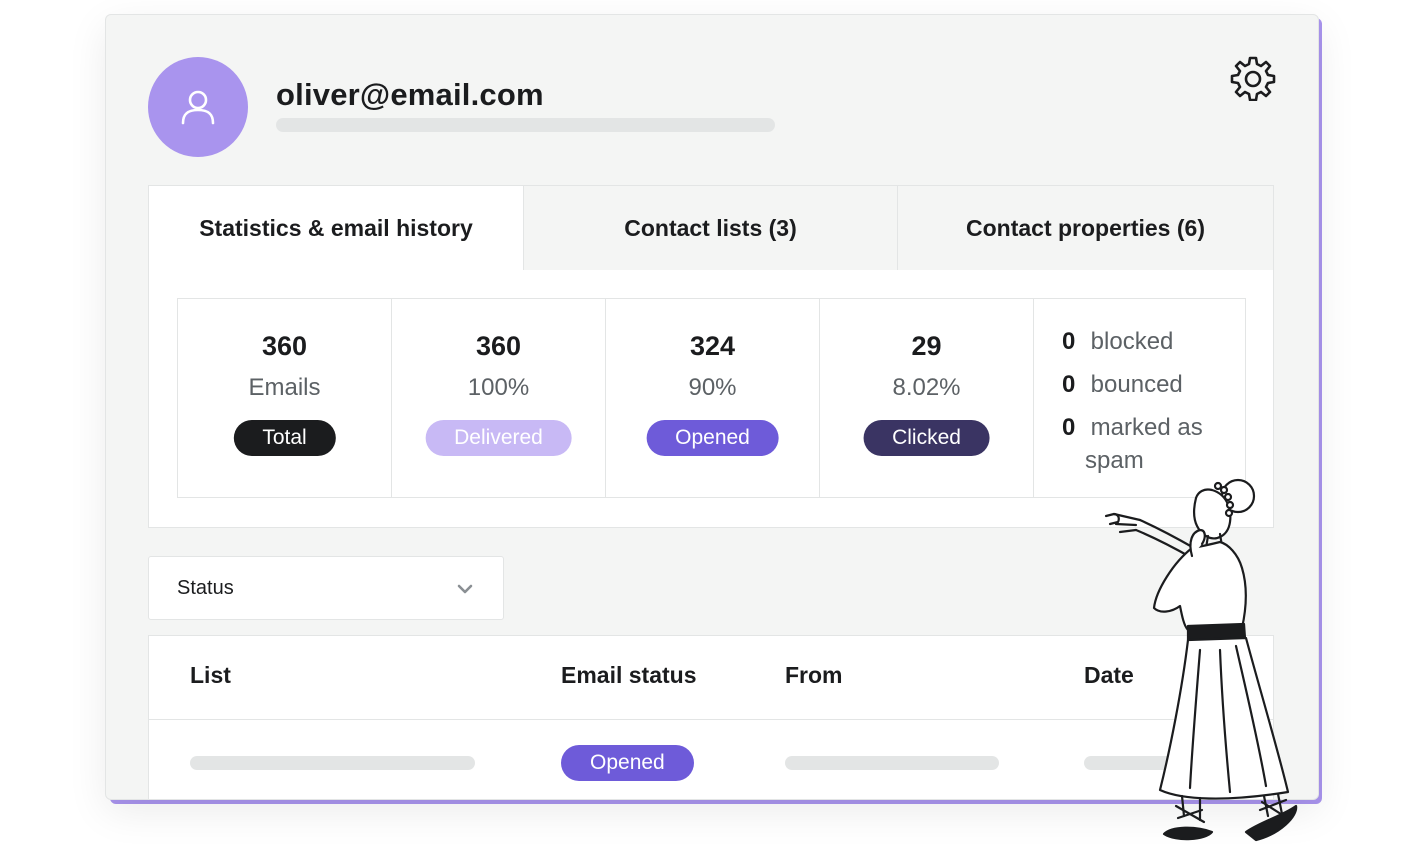 This screenshot has width=1424, height=846. Describe the element at coordinates (1085, 228) in the screenshot. I see `tab-contact-properties: Contact properties (6)` at that location.